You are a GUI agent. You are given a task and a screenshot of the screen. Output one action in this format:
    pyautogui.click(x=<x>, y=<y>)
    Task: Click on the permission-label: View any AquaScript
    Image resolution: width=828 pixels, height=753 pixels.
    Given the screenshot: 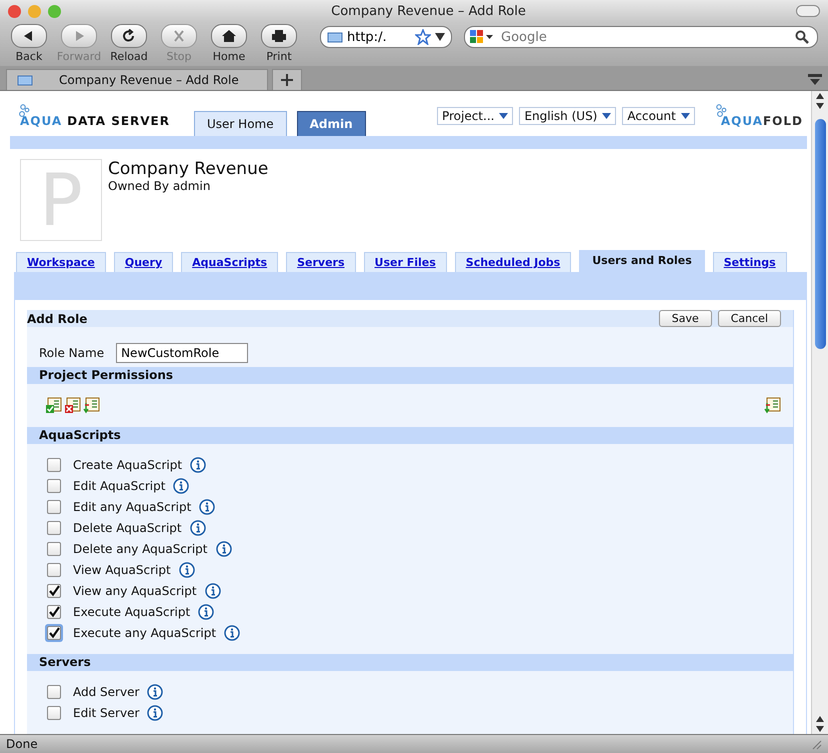 What is the action you would take?
    pyautogui.click(x=135, y=591)
    